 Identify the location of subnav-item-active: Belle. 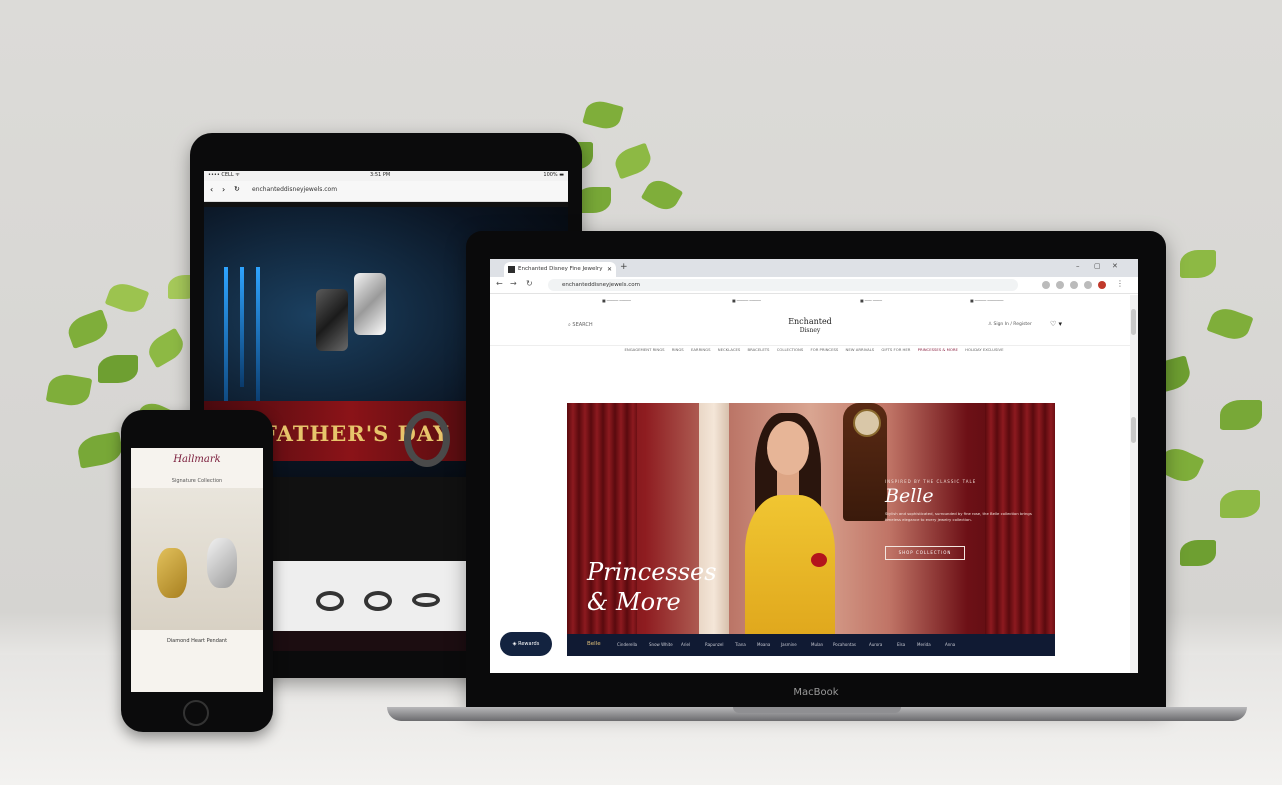
(594, 644).